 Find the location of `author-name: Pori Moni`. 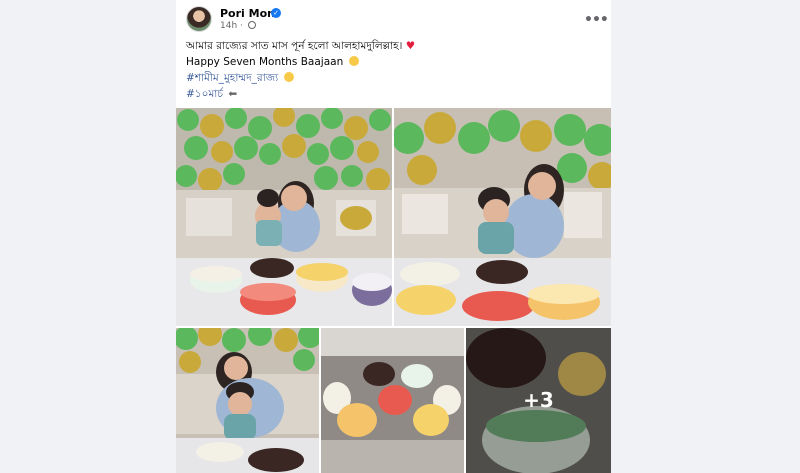

author-name: Pori Moni is located at coordinates (249, 13).